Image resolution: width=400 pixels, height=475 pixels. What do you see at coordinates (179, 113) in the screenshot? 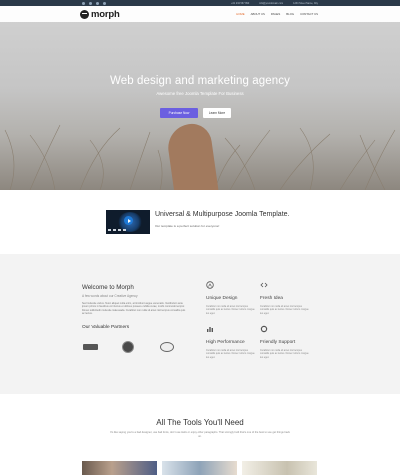
I see `purchase-now-button: Purchase Now` at bounding box center [179, 113].